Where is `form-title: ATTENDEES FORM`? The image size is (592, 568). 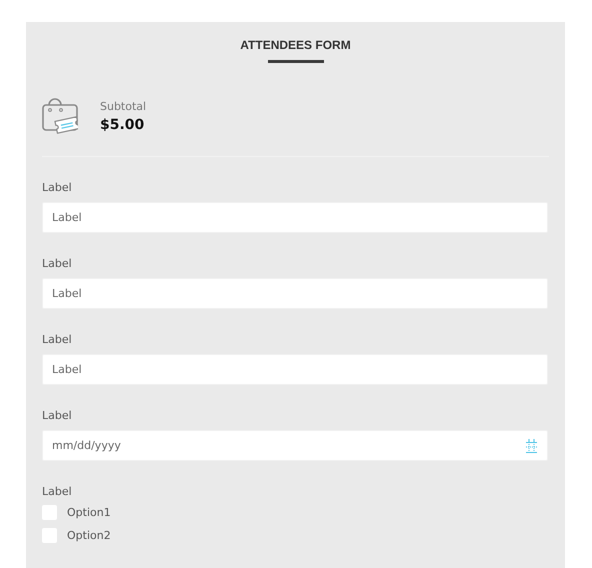 form-title: ATTENDEES FORM is located at coordinates (295, 45).